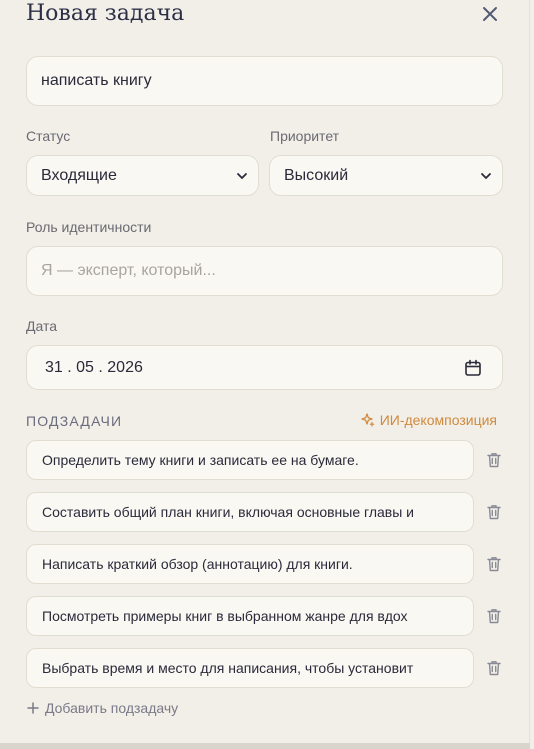 The width and height of the screenshot is (534, 749). I want to click on task-title-value: написать книгу, so click(96, 80).